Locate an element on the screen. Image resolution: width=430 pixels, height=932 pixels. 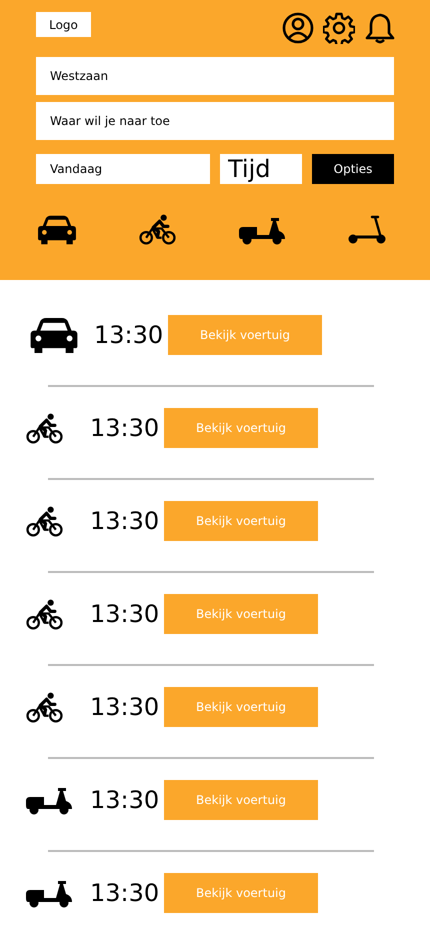
destination-field: Waar wil je naar toe is located at coordinates (215, 121).